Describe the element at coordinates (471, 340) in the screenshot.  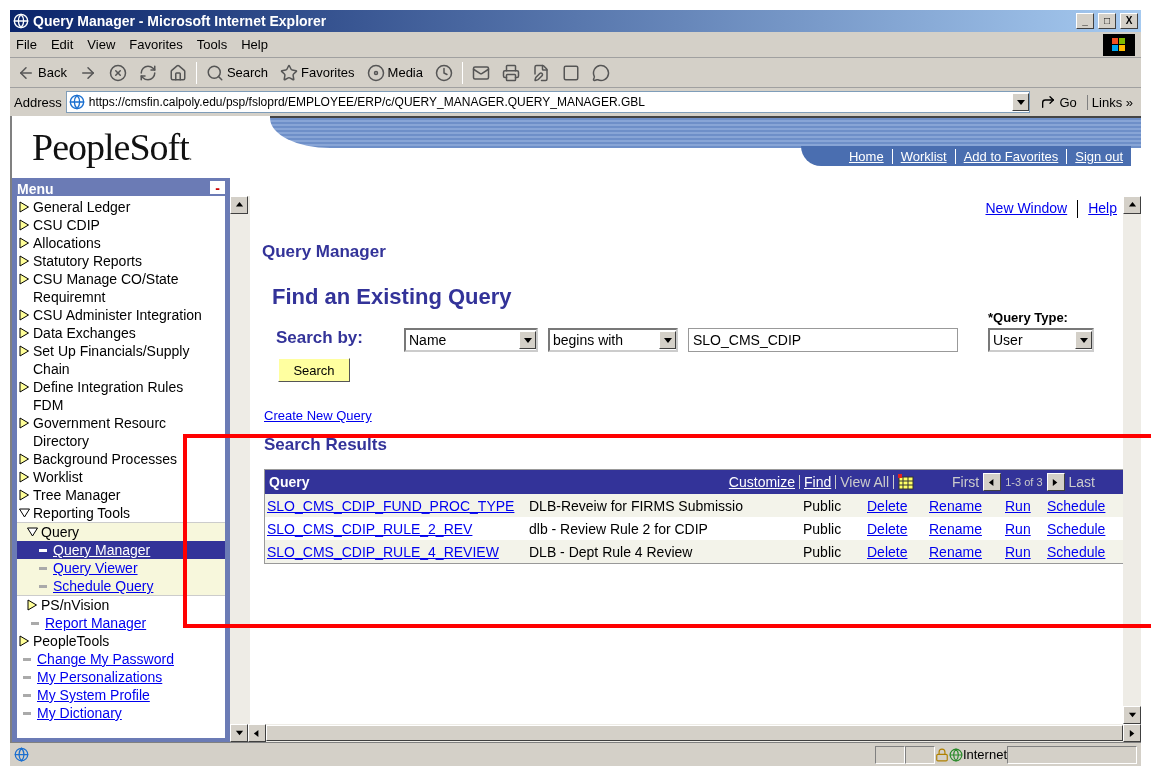
I see `field-select: Name` at that location.